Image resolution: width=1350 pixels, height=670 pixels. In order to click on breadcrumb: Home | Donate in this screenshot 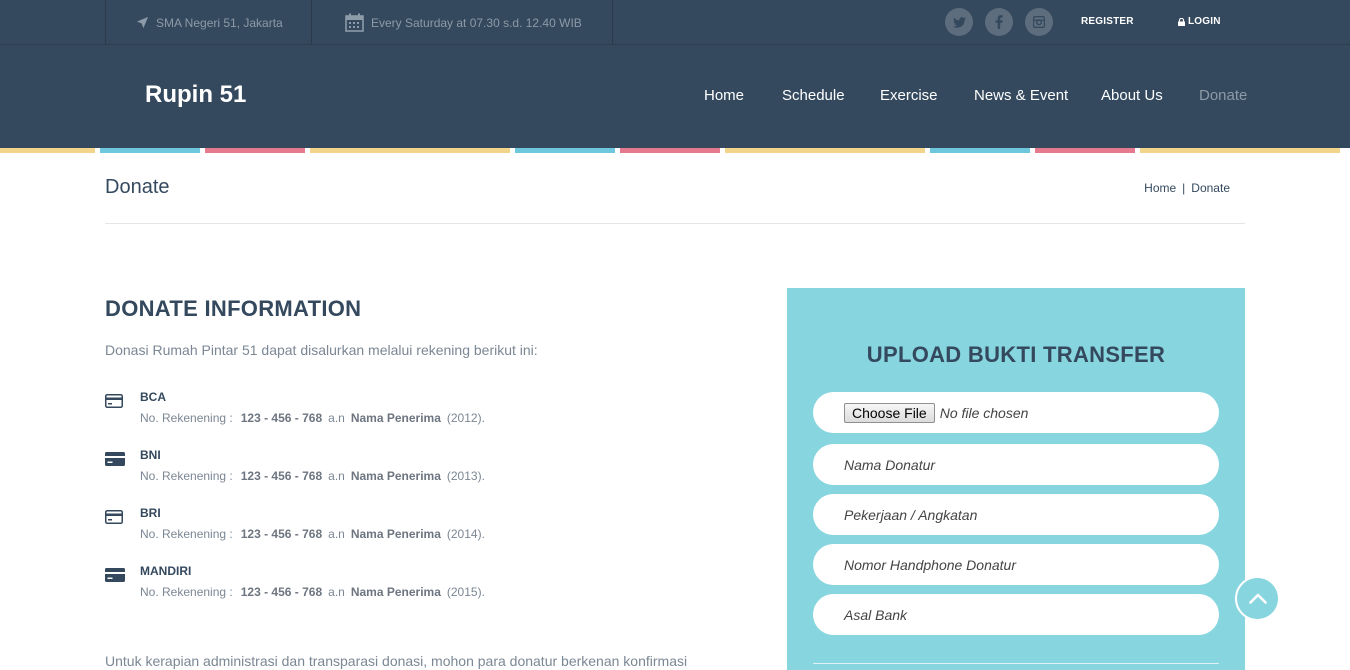, I will do `click(1187, 188)`.